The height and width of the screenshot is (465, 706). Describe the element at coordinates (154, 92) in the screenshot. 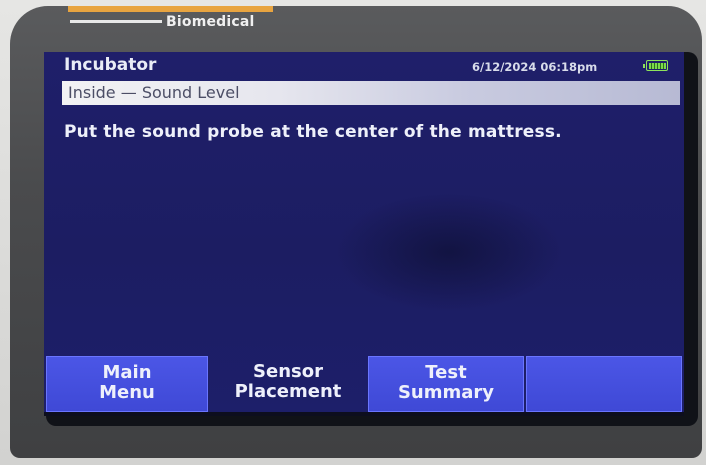

I see `breadcrumb-label: Inside — Sound Level` at that location.